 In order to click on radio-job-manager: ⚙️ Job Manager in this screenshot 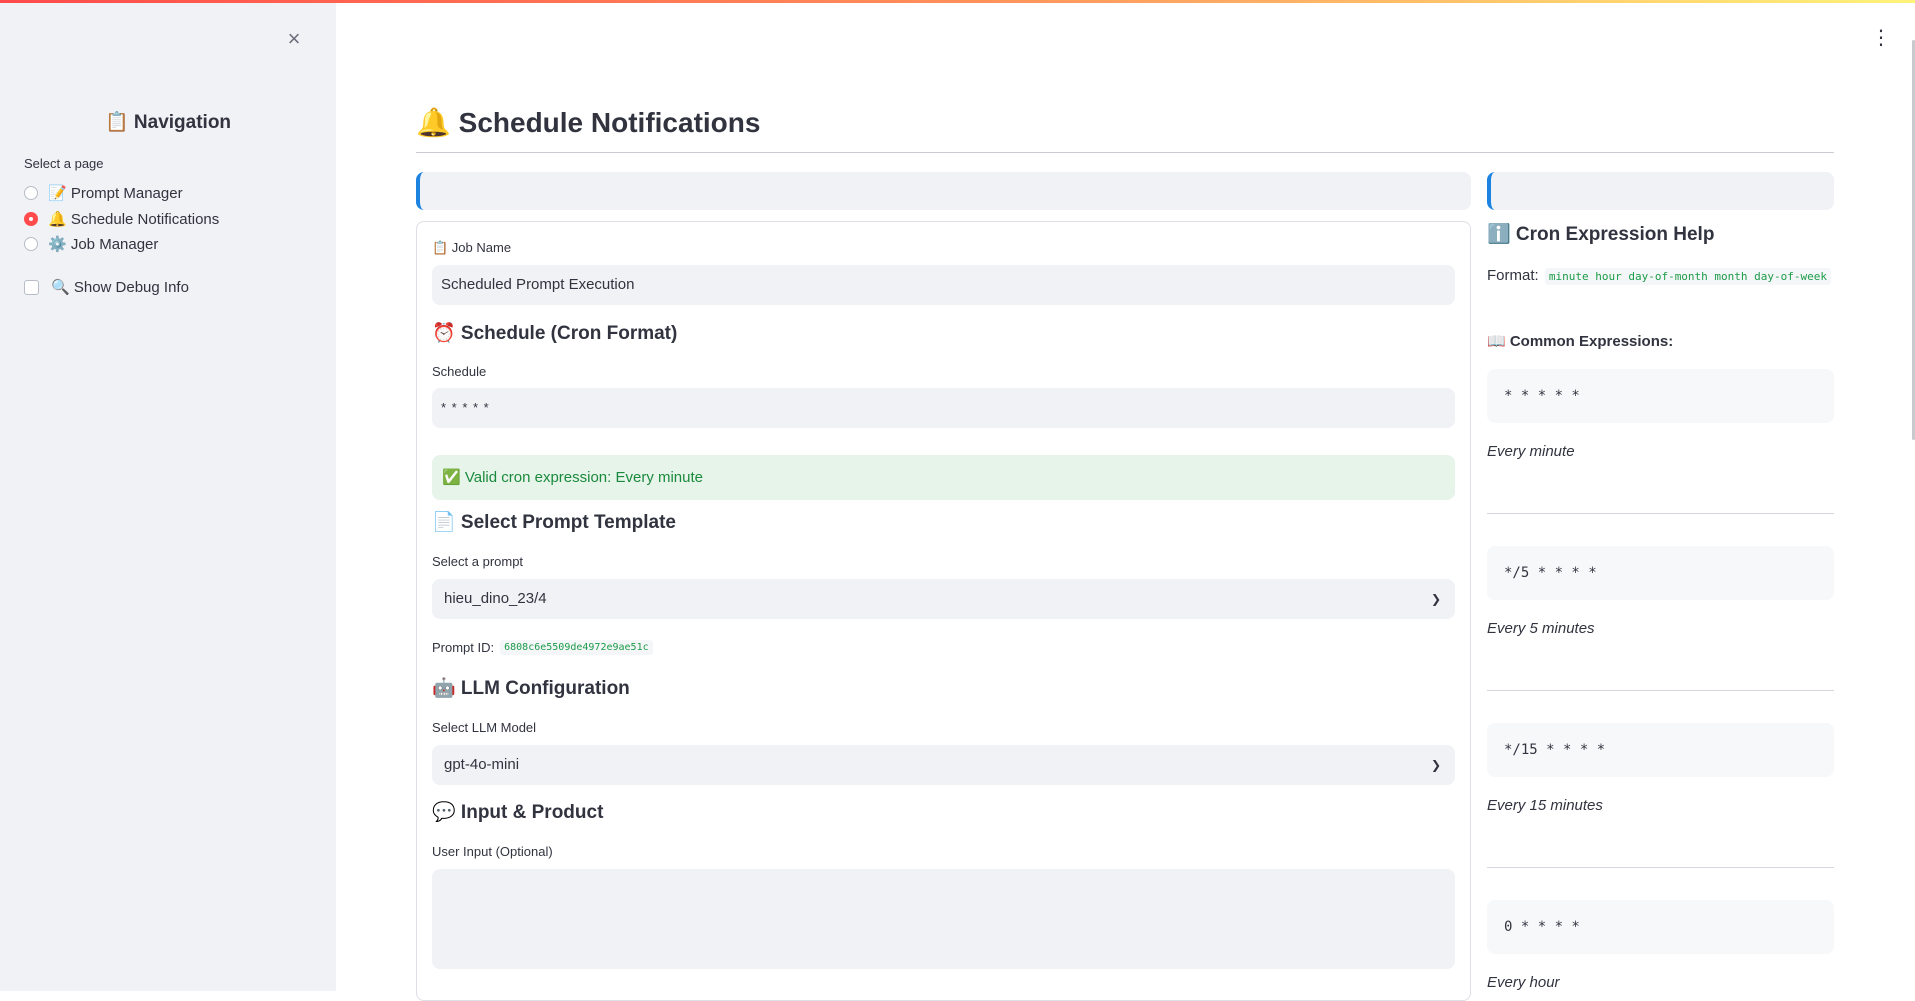, I will do `click(91, 244)`.